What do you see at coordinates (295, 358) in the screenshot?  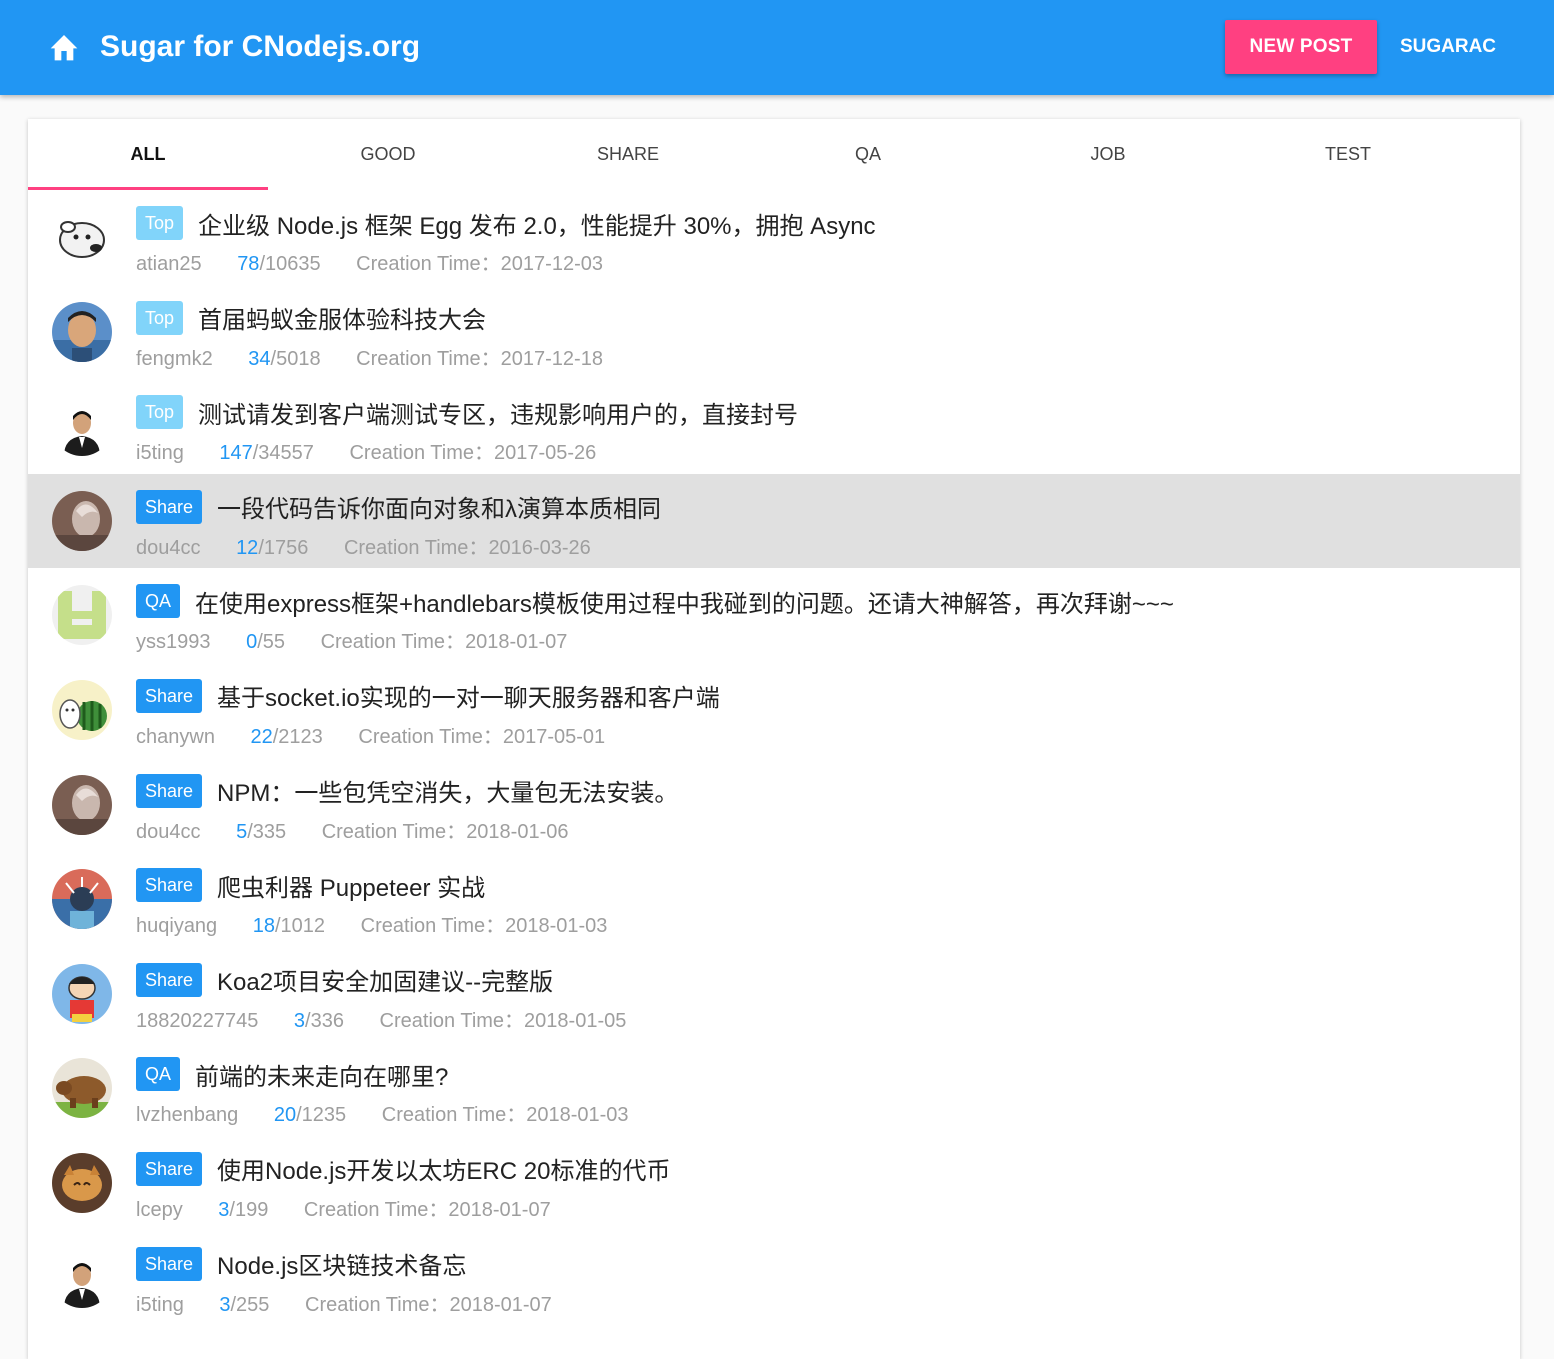 I see `view-count: /5018` at bounding box center [295, 358].